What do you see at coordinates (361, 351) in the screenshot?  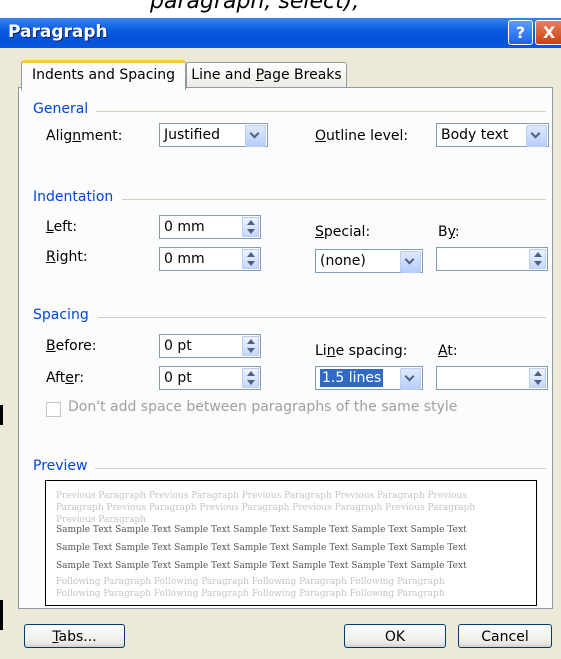 I see `line-spacing-label: Line spacing:` at bounding box center [361, 351].